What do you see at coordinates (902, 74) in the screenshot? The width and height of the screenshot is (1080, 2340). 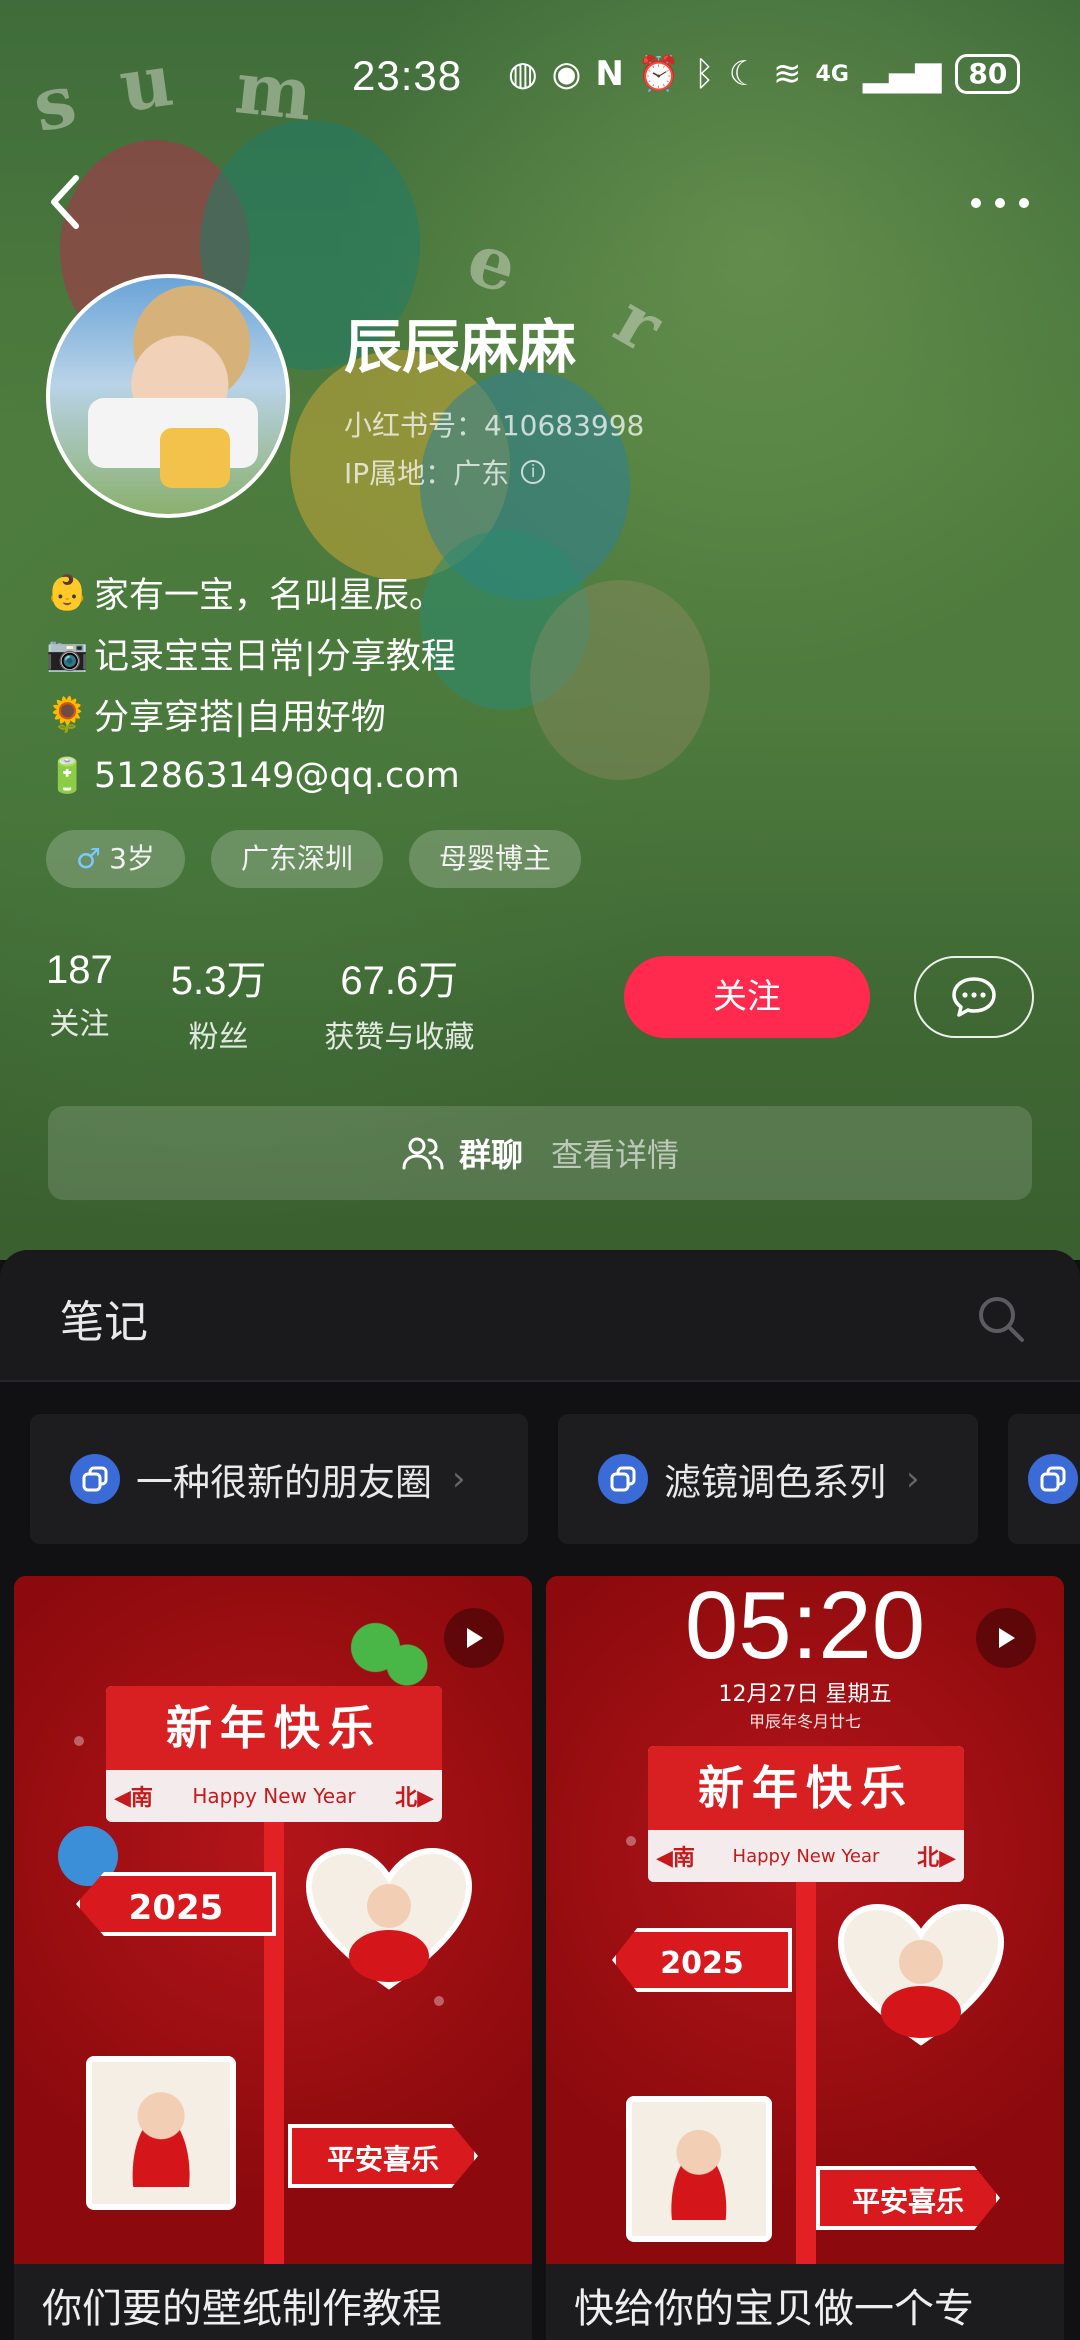 I see `signal-icon: ▂▄▆` at bounding box center [902, 74].